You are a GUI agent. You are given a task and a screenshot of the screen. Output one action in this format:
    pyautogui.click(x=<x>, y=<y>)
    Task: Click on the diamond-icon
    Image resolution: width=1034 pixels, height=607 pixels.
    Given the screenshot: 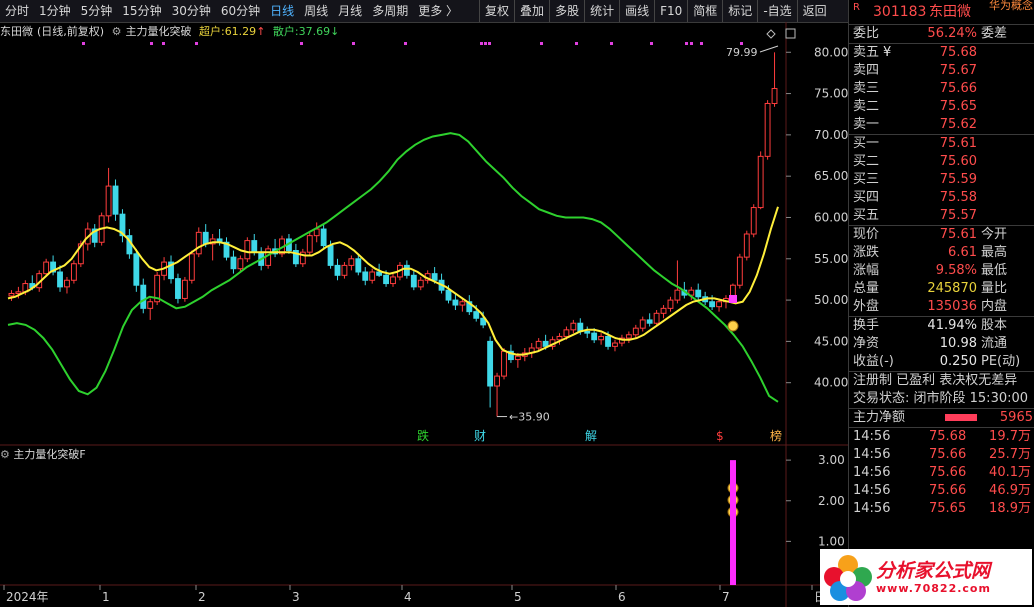 What is the action you would take?
    pyautogui.click(x=771, y=34)
    